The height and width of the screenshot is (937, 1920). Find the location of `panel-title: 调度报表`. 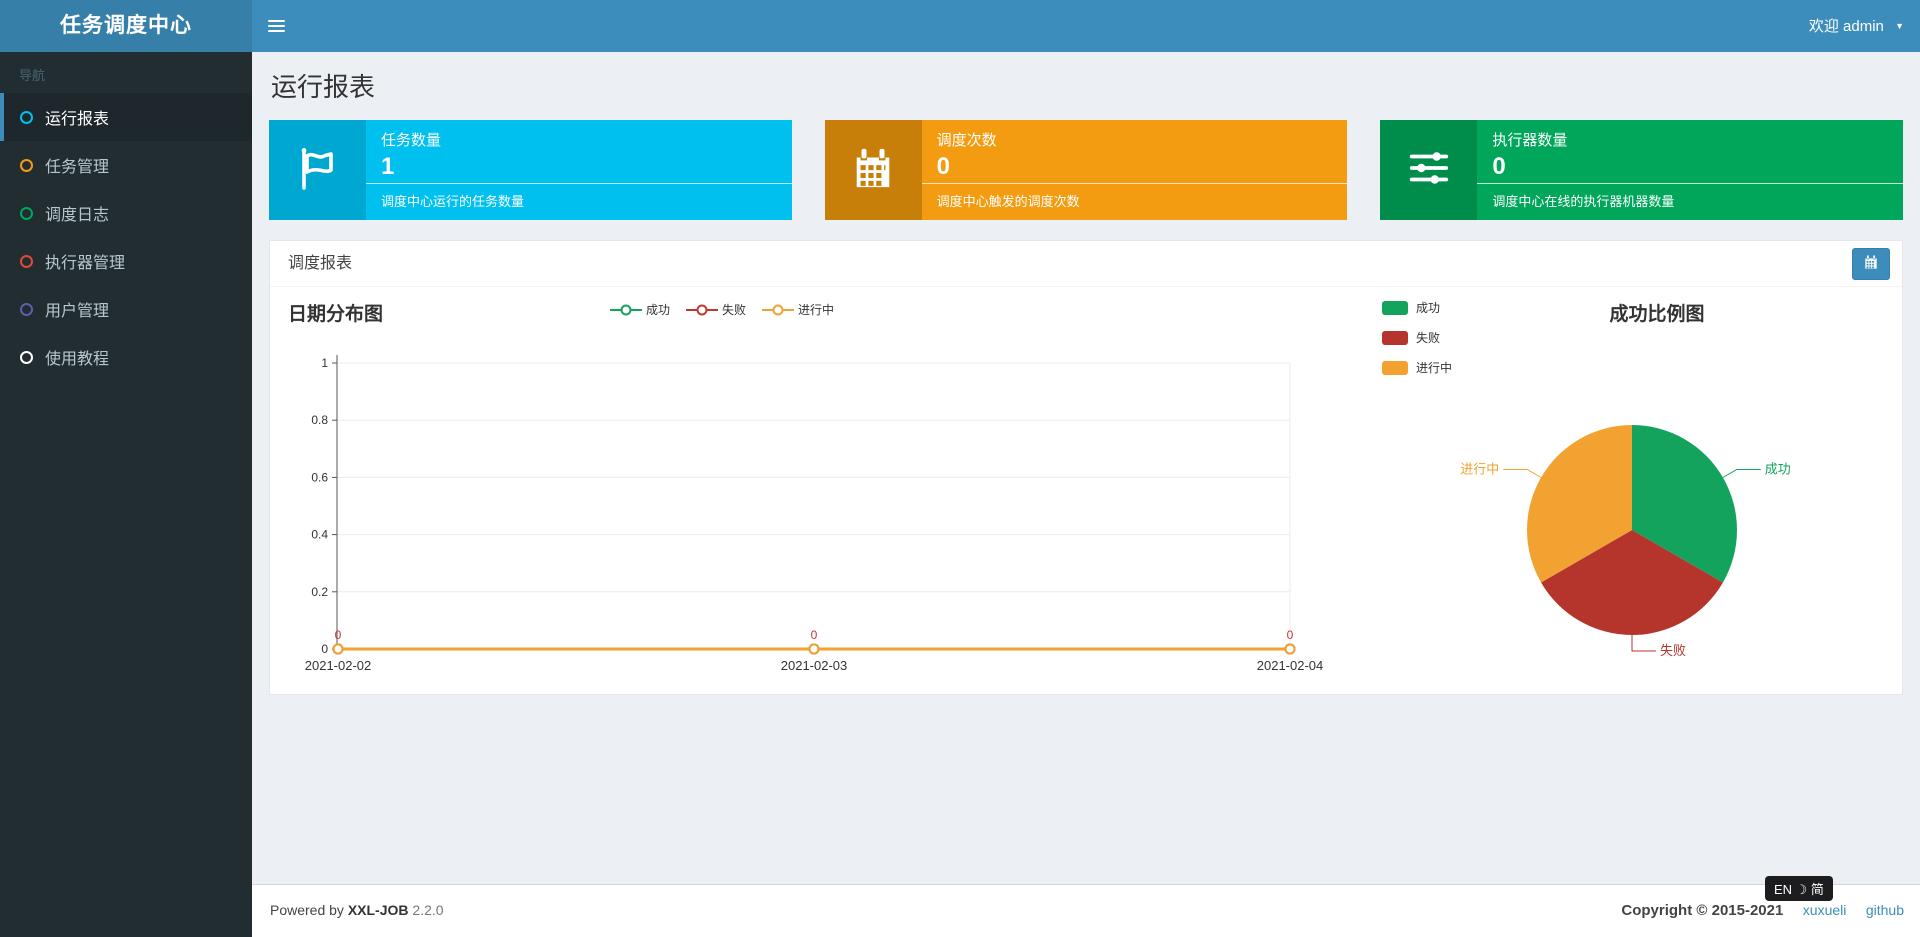

panel-title: 调度报表 is located at coordinates (320, 263).